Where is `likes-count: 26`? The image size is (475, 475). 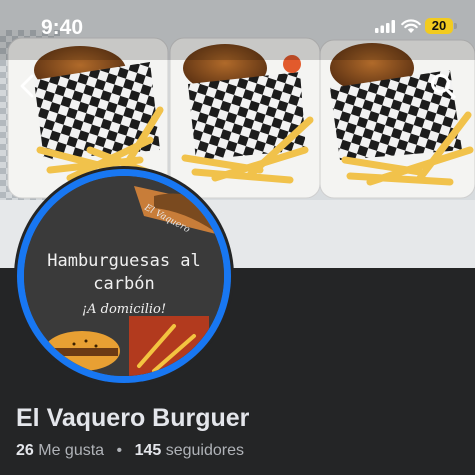 likes-count: 26 is located at coordinates (25, 450).